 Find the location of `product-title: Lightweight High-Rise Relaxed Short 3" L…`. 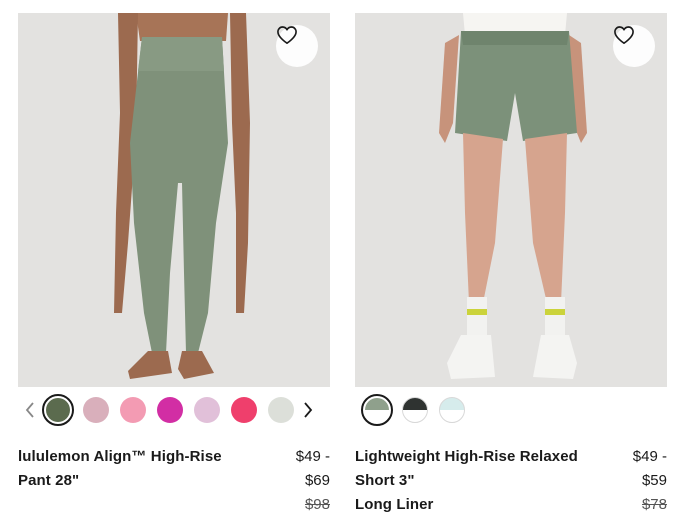

product-title: Lightweight High-Rise Relaxed Short 3" L… is located at coordinates (475, 481).